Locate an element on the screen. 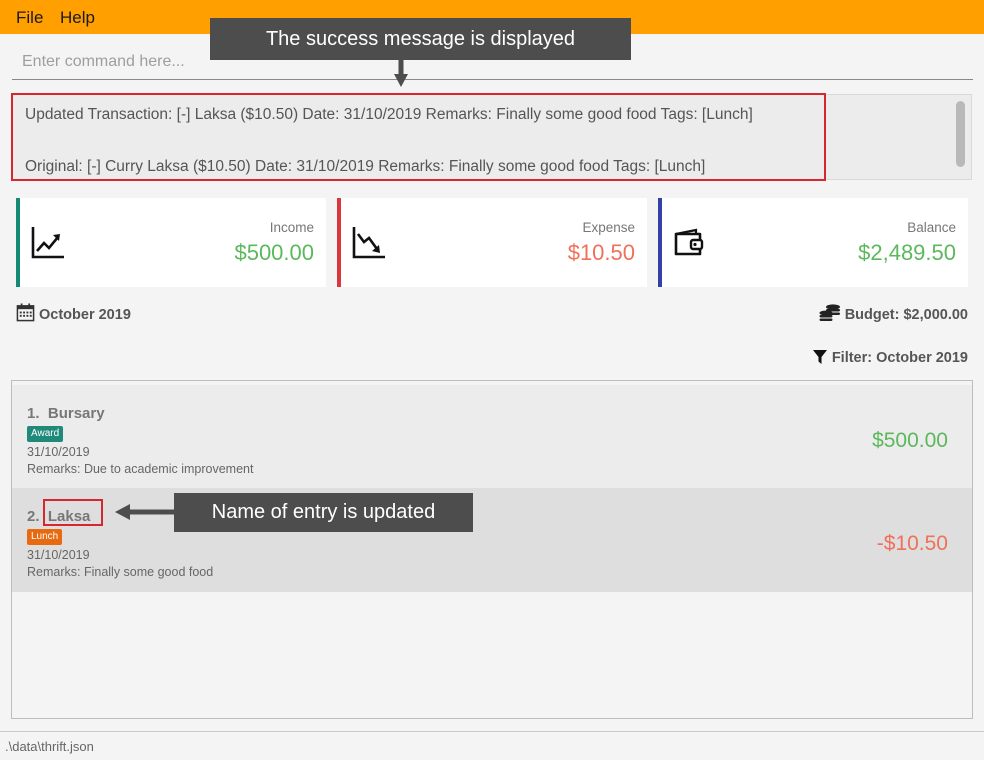 The width and height of the screenshot is (984, 760). period-indicator: October 2019 is located at coordinates (73, 313).